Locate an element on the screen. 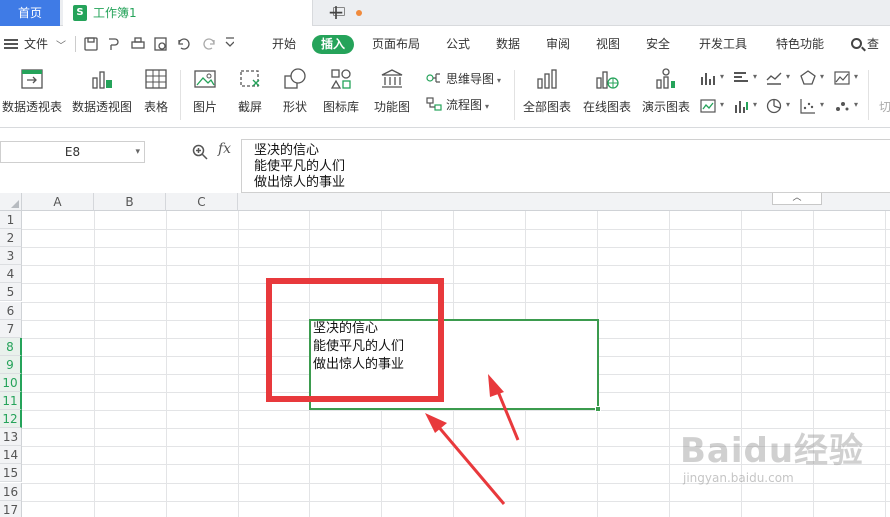 This screenshot has width=890, height=517. combo-chart-icon is located at coordinates (708, 106).